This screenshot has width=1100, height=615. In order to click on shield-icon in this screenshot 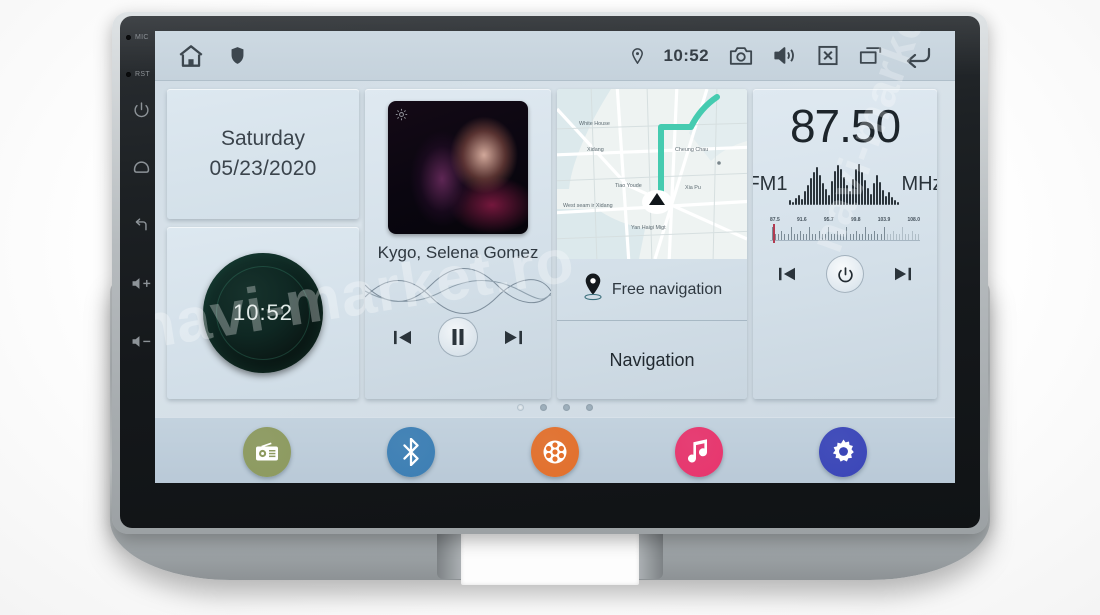, I will do `click(237, 55)`.